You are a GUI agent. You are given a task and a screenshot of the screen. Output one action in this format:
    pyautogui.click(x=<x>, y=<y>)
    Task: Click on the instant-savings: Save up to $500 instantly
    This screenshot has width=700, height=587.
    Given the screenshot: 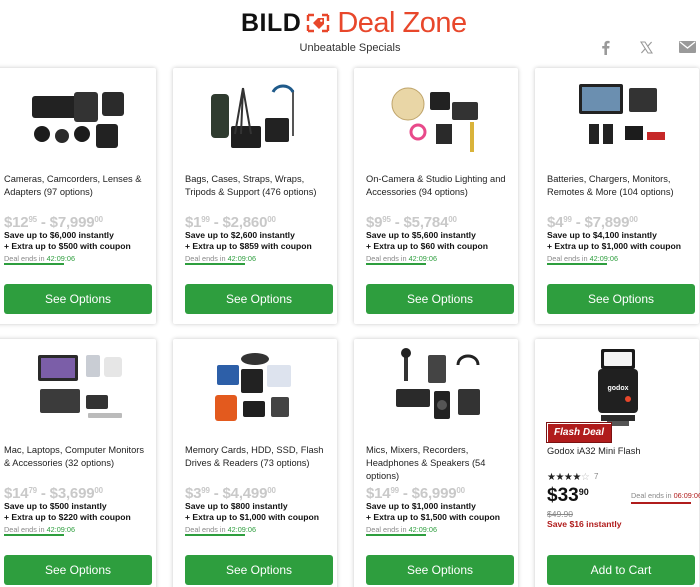 What is the action you would take?
    pyautogui.click(x=55, y=506)
    